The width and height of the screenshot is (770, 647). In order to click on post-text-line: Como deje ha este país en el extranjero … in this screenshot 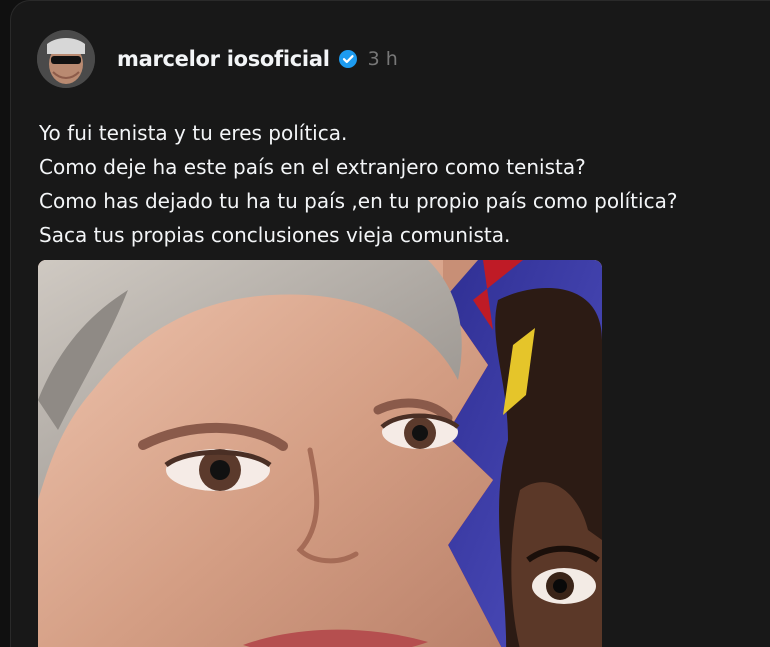, I will do `click(312, 167)`.